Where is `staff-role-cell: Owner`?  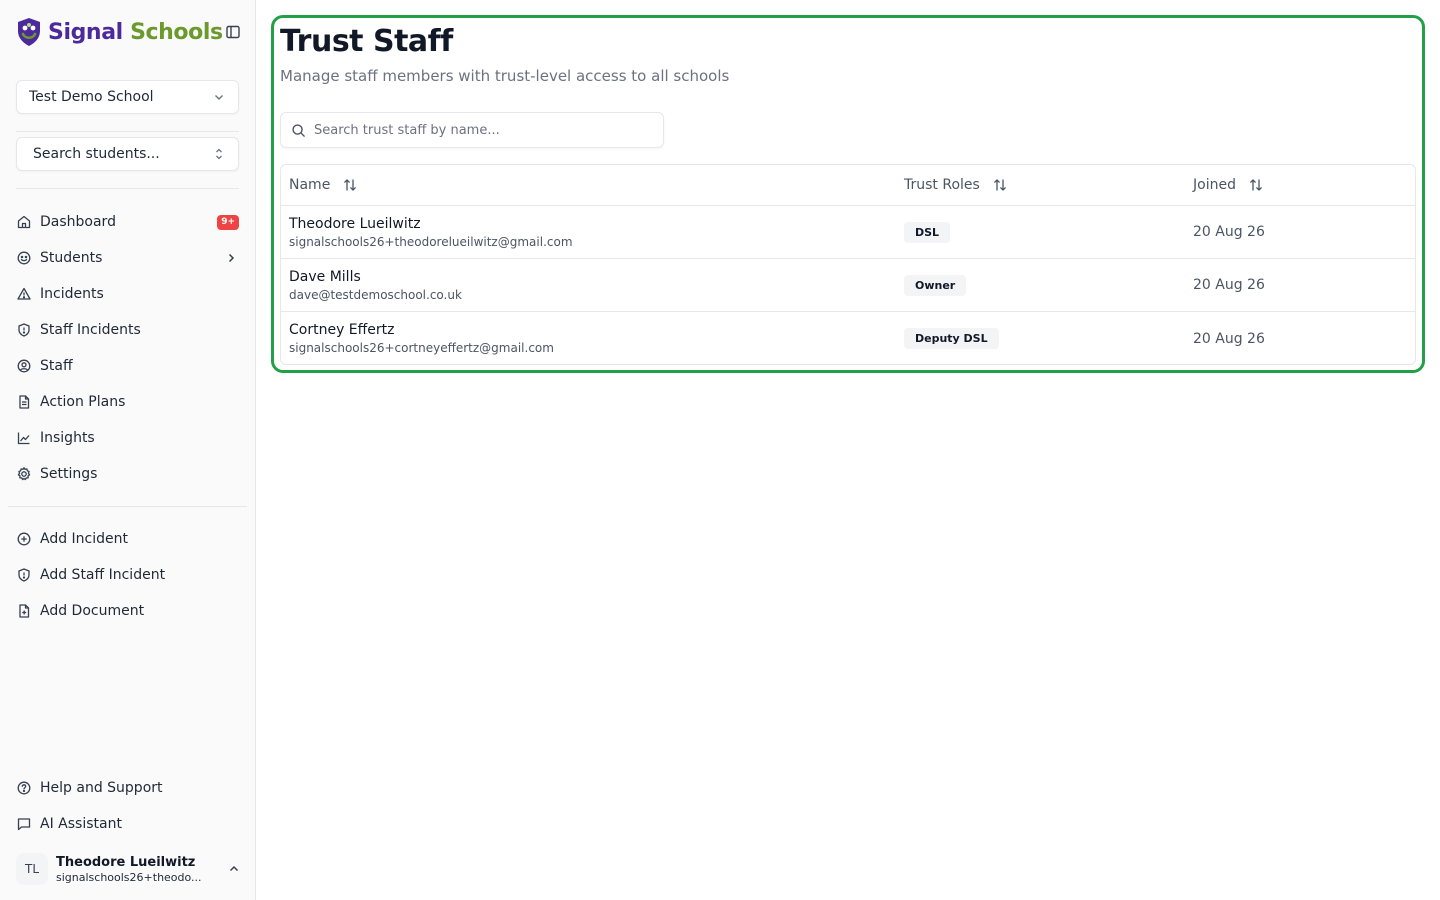
staff-role-cell: Owner is located at coordinates (935, 285).